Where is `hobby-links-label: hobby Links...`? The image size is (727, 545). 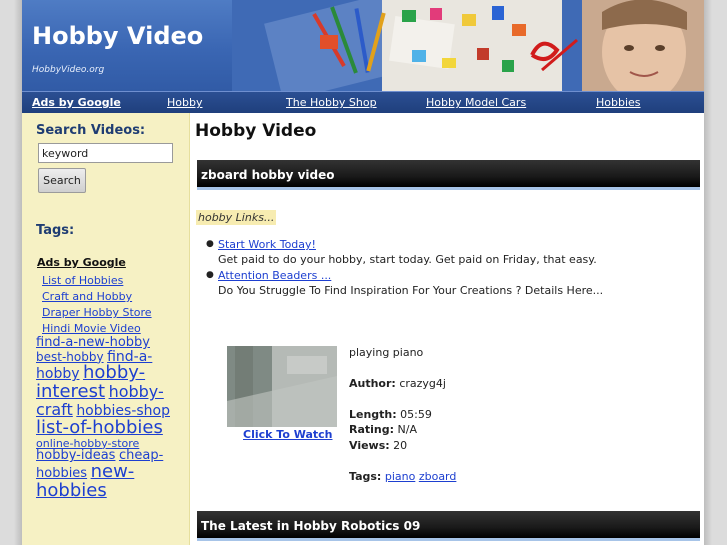 hobby-links-label: hobby Links... is located at coordinates (236, 217).